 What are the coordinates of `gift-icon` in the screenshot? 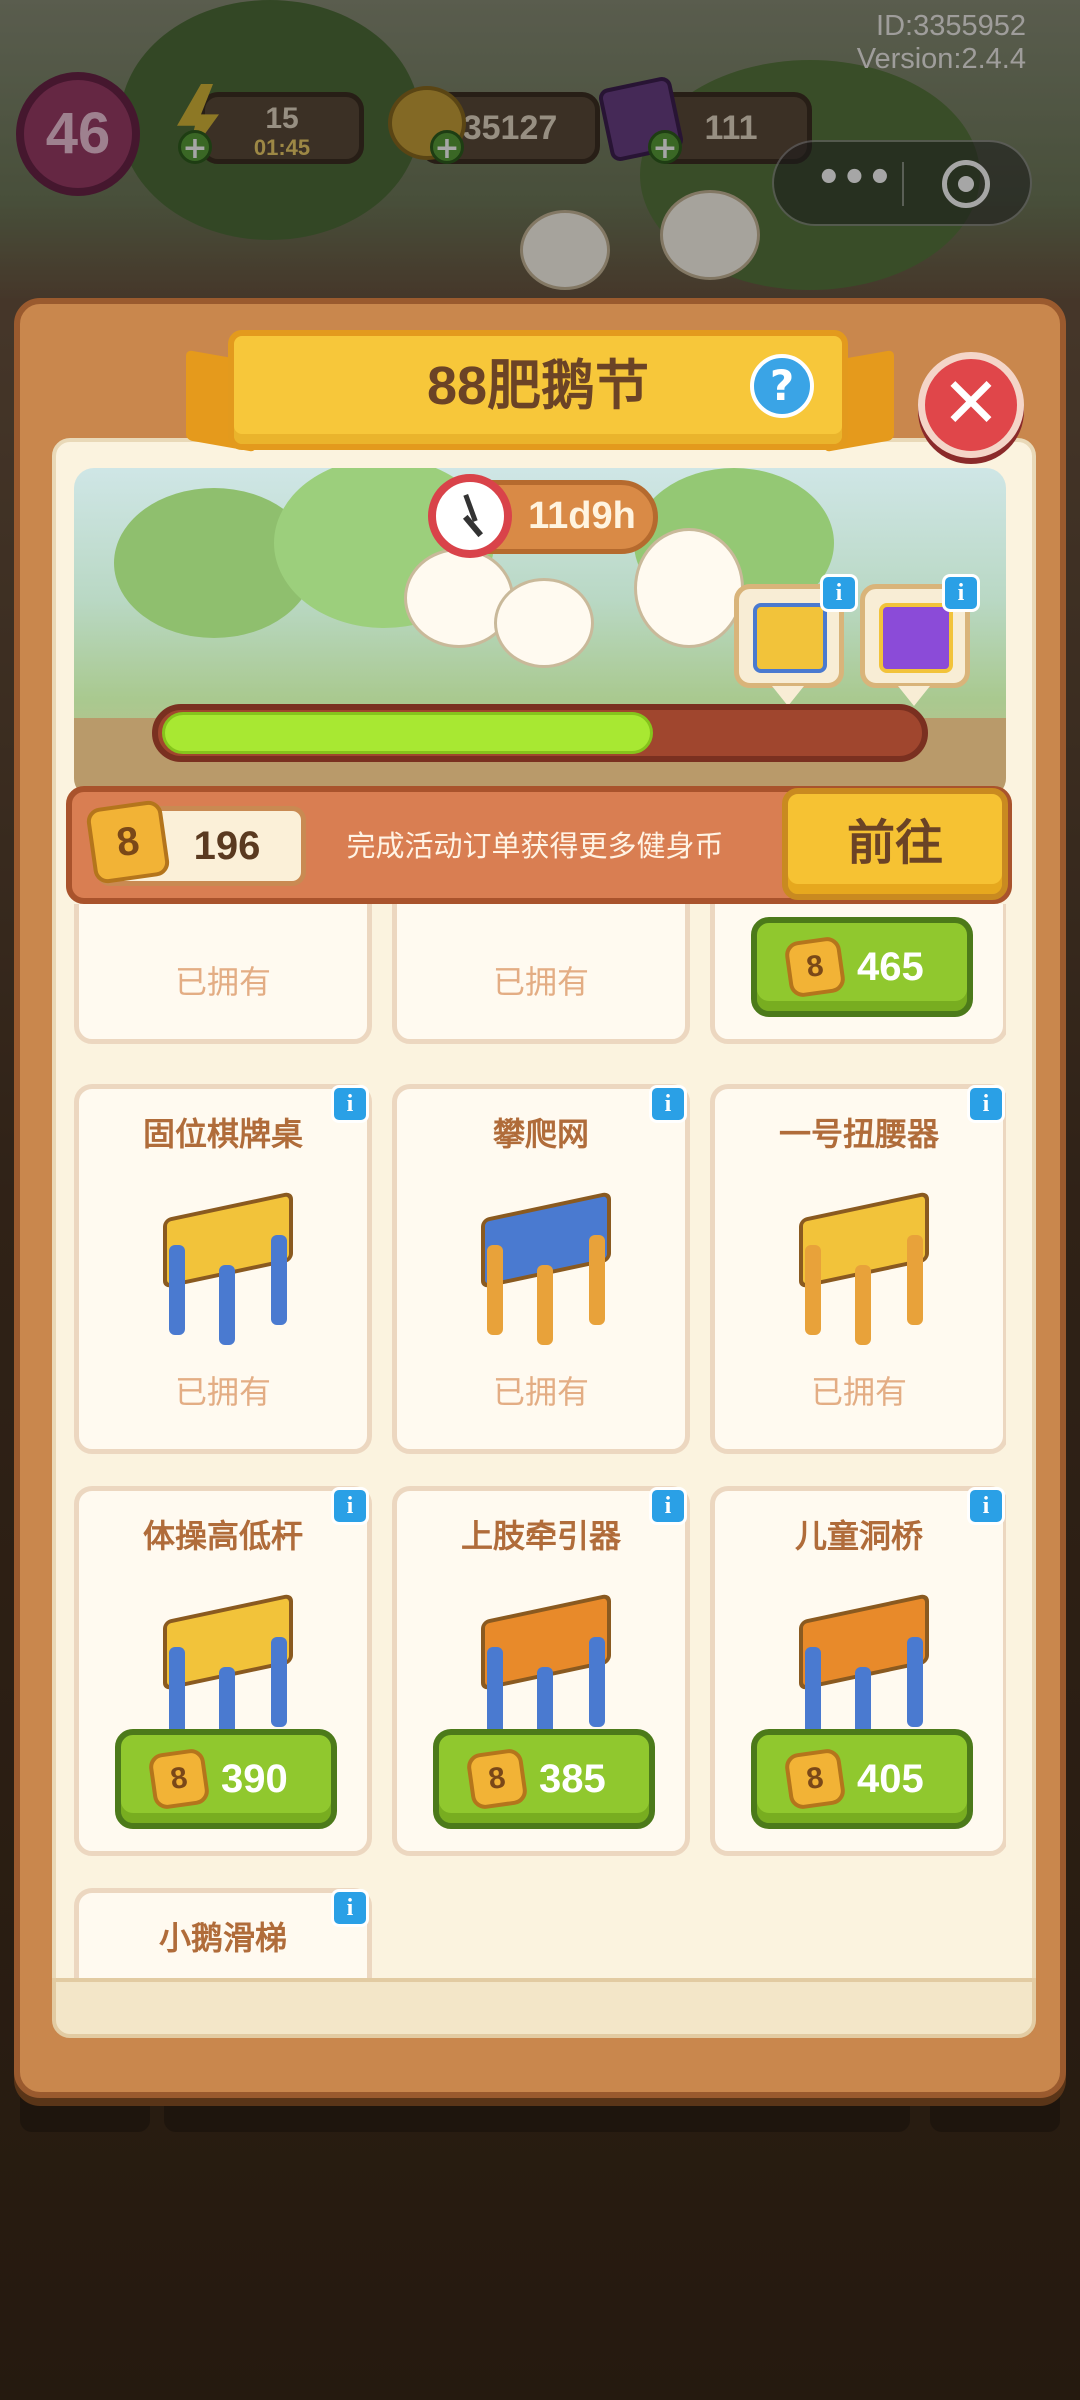 It's located at (916, 638).